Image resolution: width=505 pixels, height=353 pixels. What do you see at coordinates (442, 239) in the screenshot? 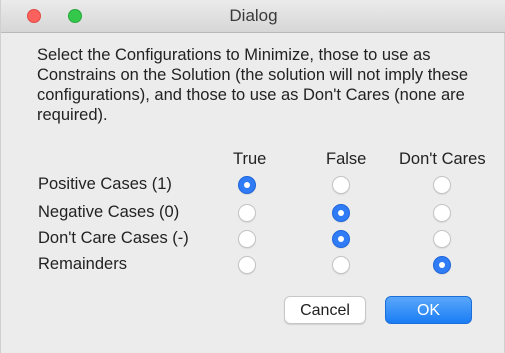
I see `radio-dontcare-dont-cares` at bounding box center [442, 239].